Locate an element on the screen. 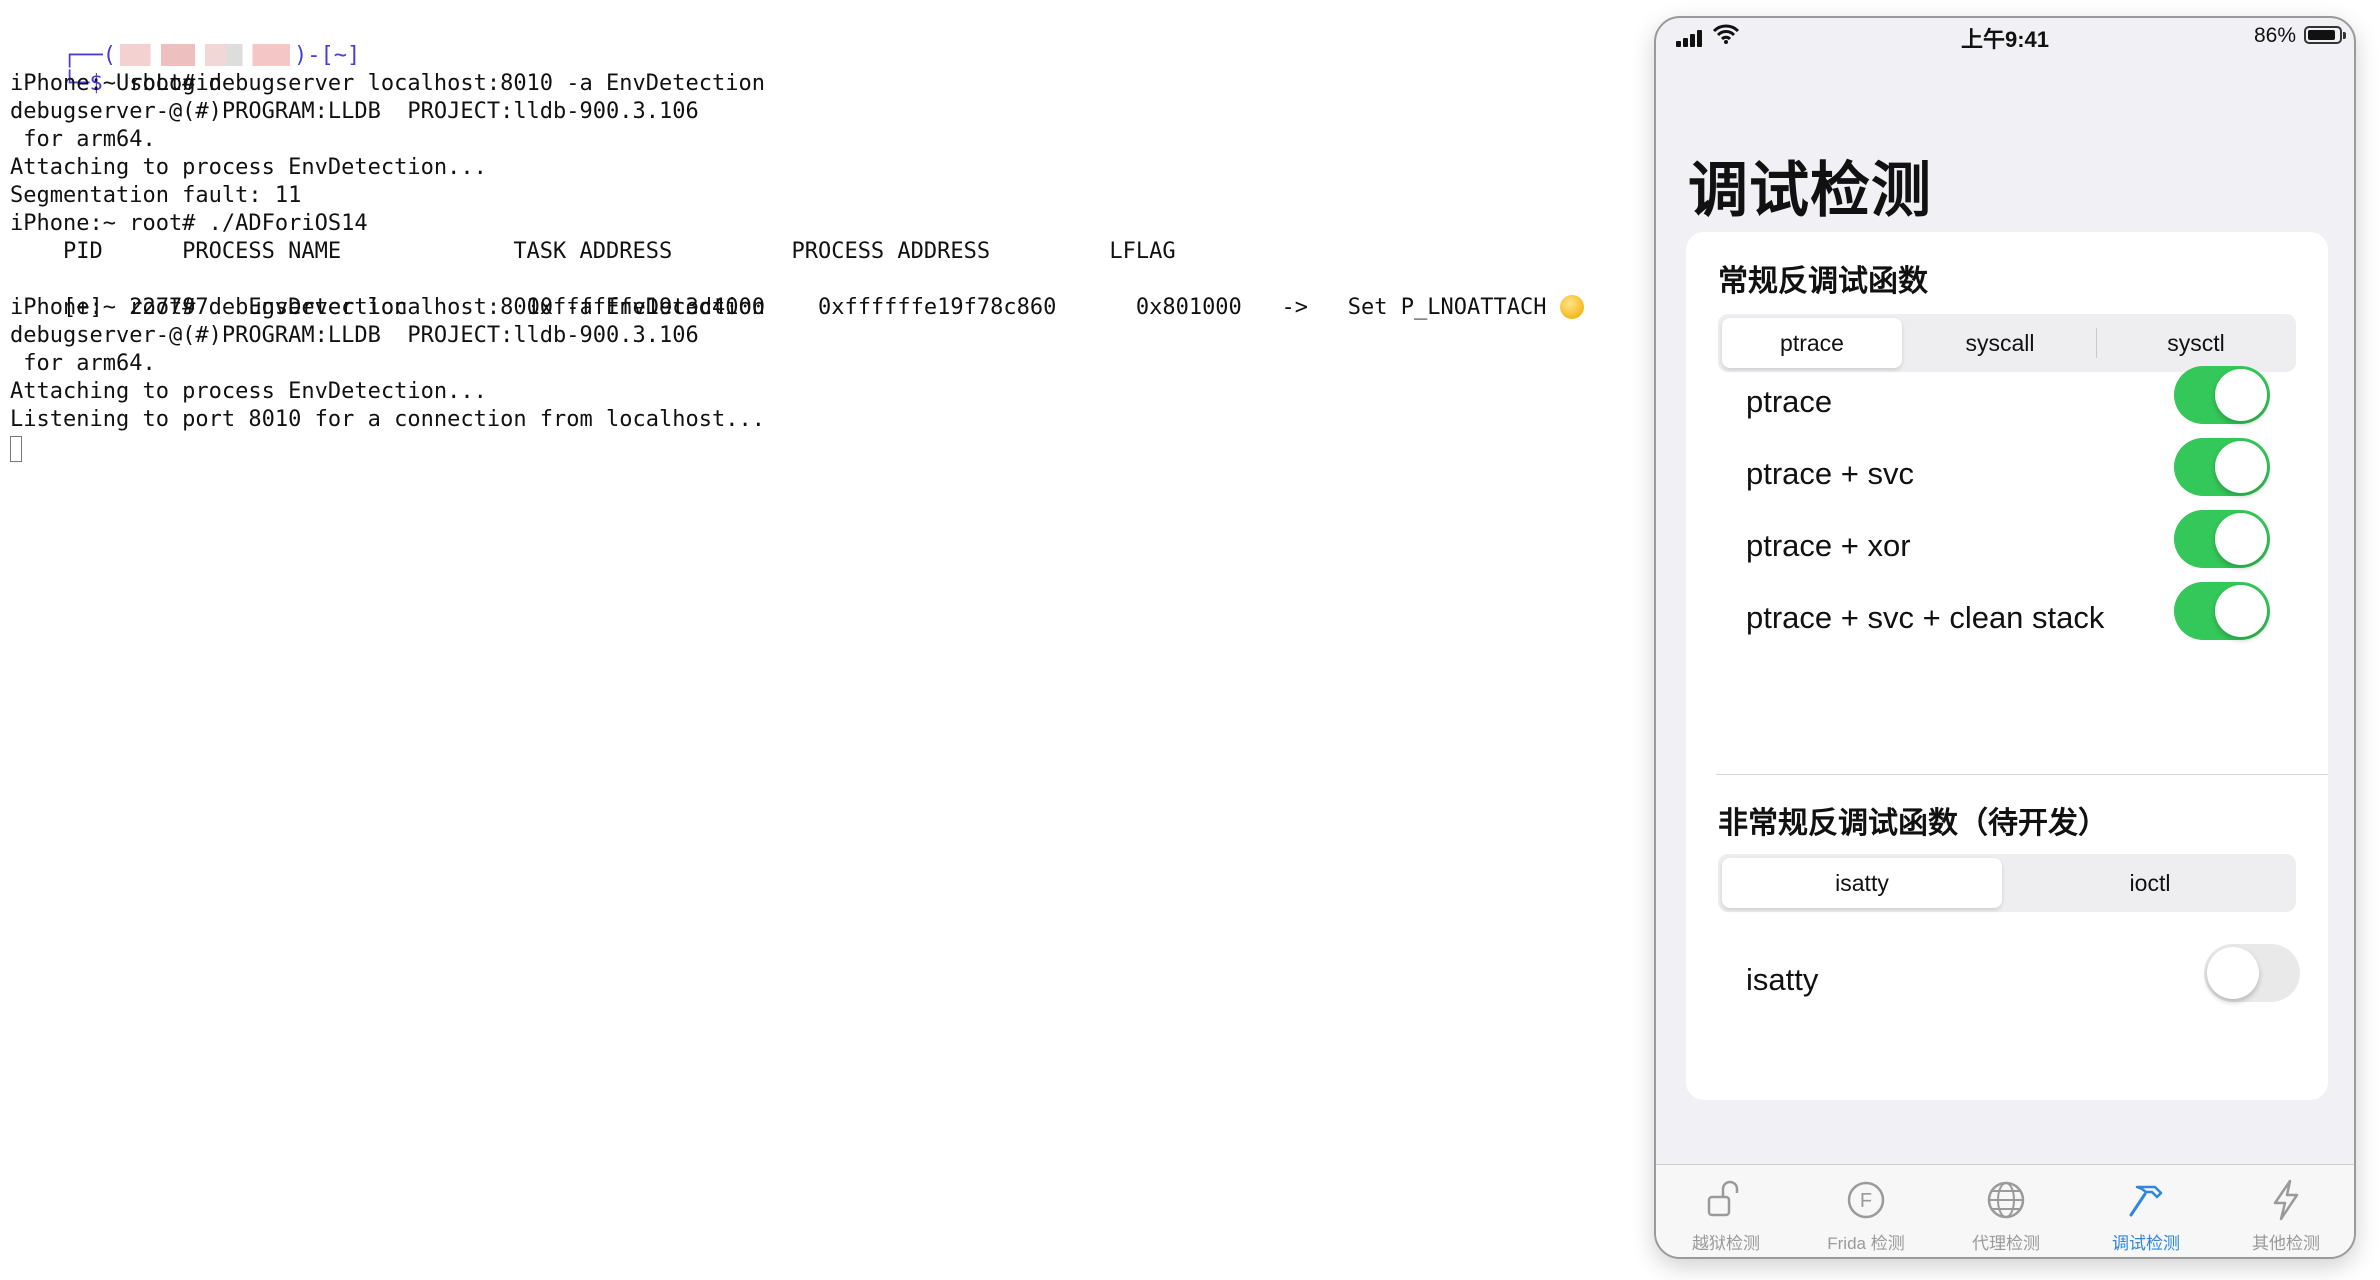 This screenshot has width=2380, height=1280. bolt-icon is located at coordinates (2286, 1200).